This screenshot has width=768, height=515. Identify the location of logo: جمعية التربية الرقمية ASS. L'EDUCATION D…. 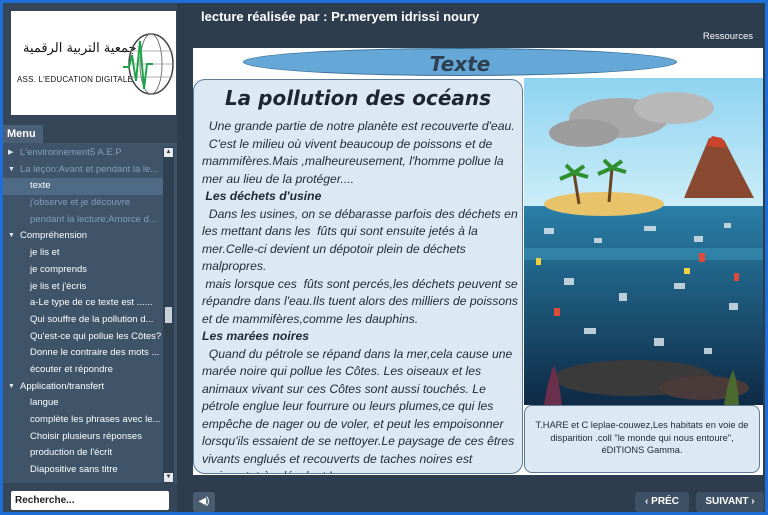
(93, 63).